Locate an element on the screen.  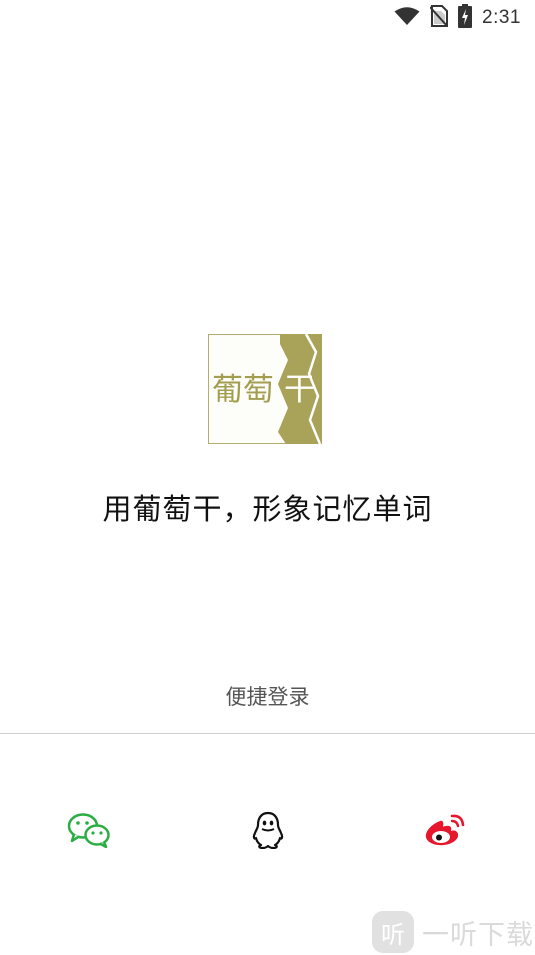
weibo-icon is located at coordinates (445, 832).